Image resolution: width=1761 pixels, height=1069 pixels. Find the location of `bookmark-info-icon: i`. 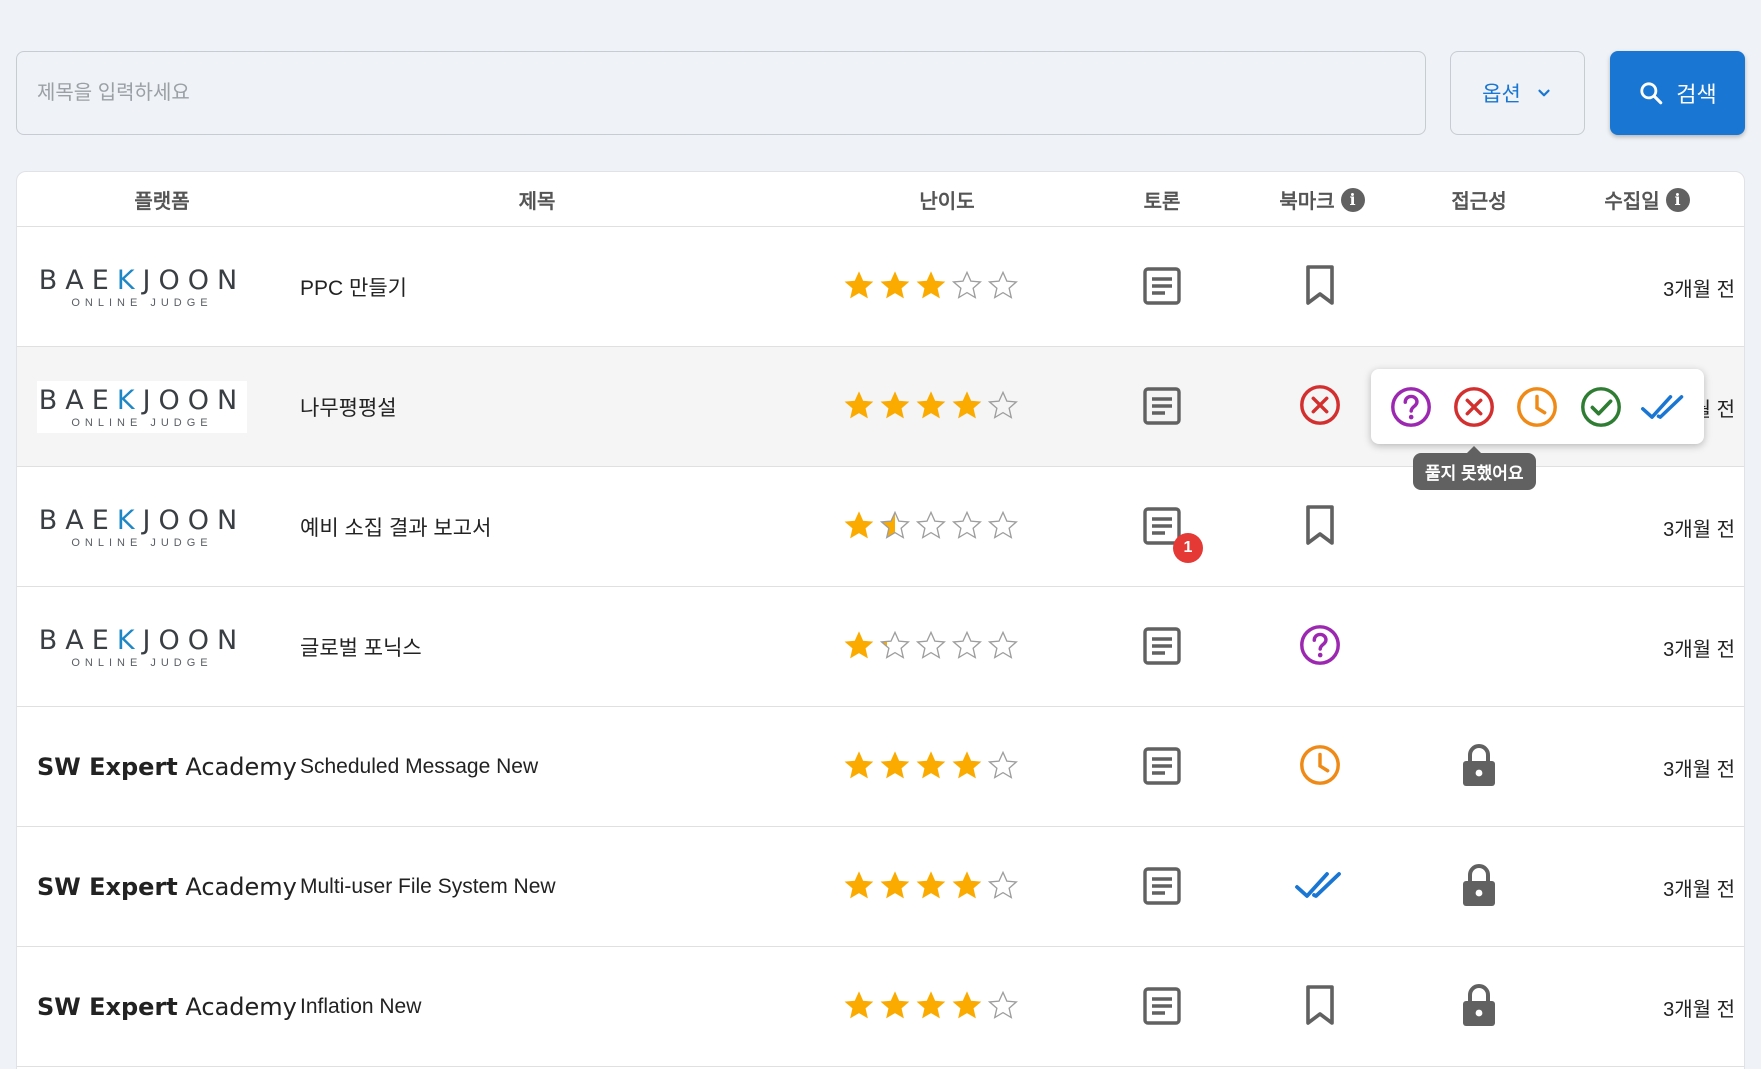

bookmark-info-icon: i is located at coordinates (1352, 199).